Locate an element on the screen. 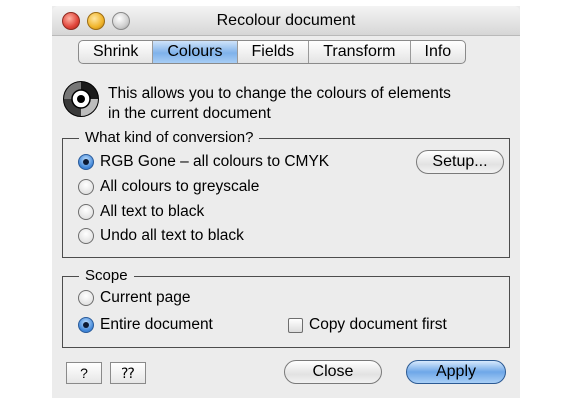 The width and height of the screenshot is (570, 400). tab-shrink: Shrink is located at coordinates (116, 52).